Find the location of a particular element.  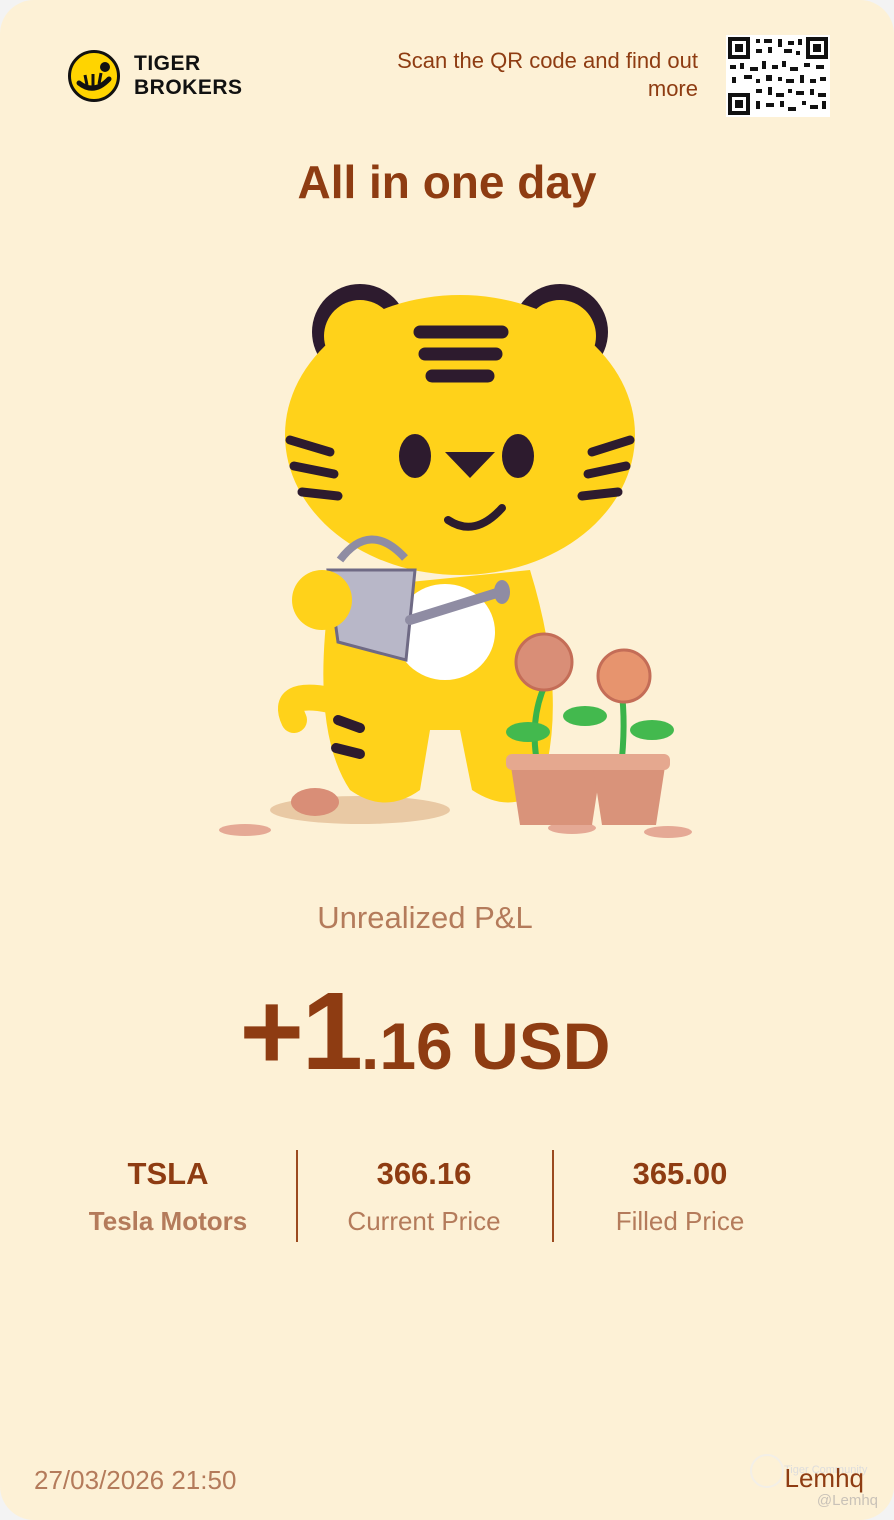

stat-symbol-value: TSLA is located at coordinates (168, 1173).